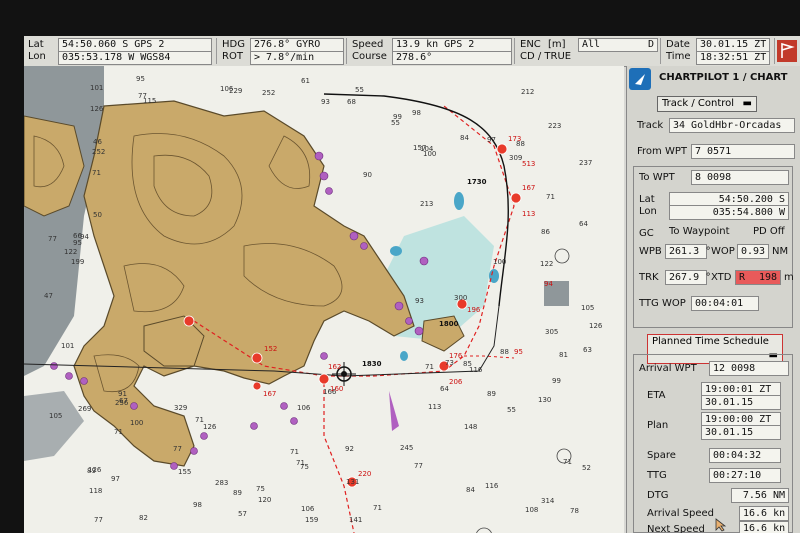 Image resolution: width=800 pixels, height=533 pixels. Describe the element at coordinates (464, 138) in the screenshot. I see `depth-sounding: 84` at that location.